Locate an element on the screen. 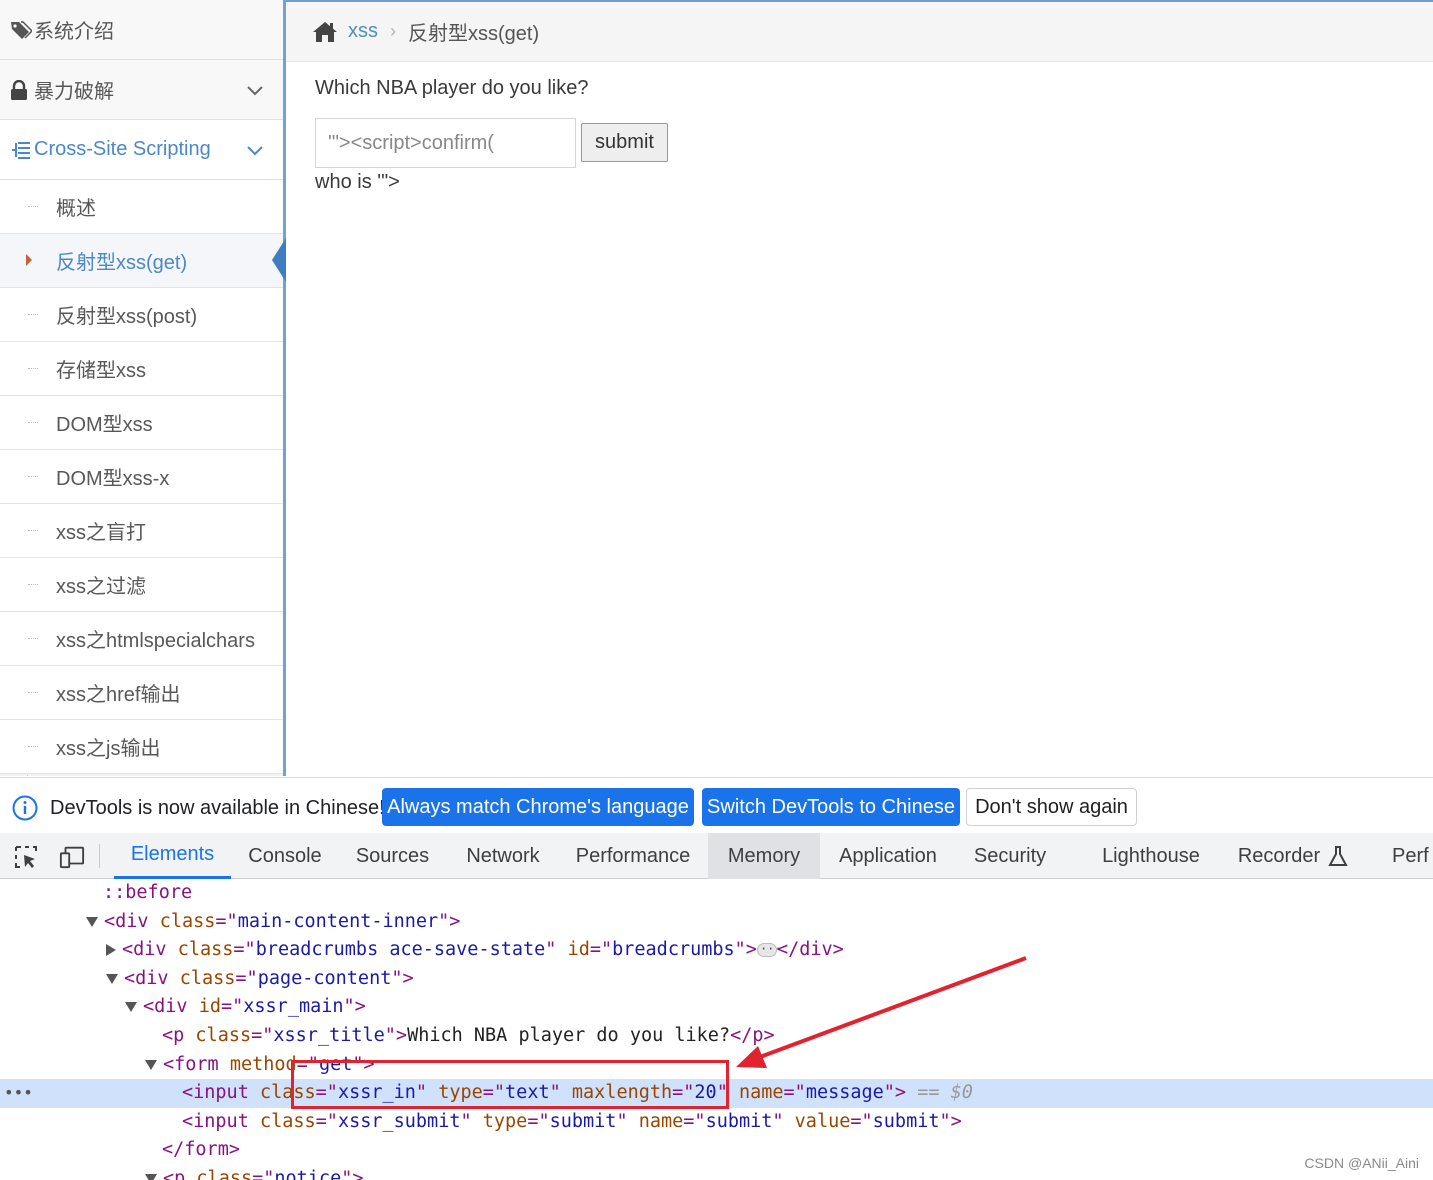 This screenshot has width=1433, height=1180. result-text: who is '"> is located at coordinates (357, 182).